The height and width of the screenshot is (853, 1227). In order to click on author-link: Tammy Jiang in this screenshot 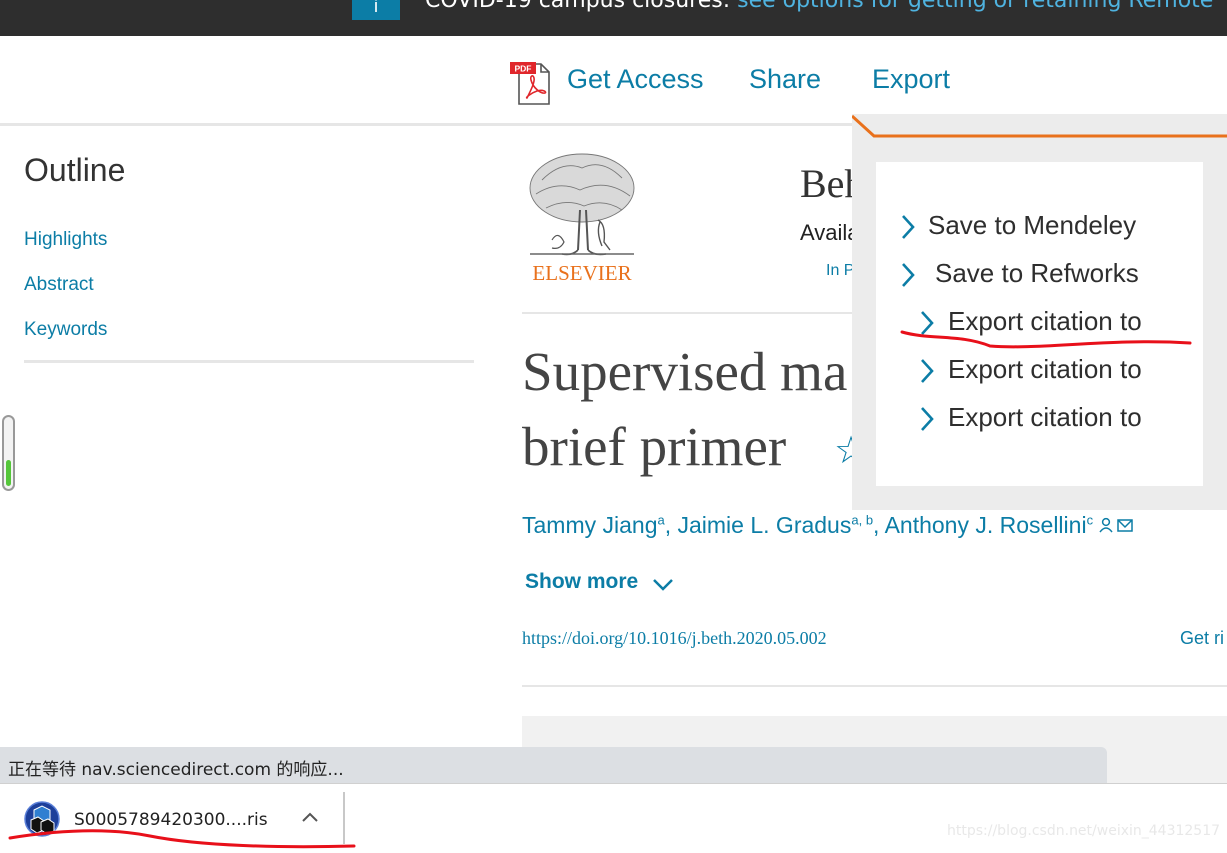, I will do `click(589, 525)`.